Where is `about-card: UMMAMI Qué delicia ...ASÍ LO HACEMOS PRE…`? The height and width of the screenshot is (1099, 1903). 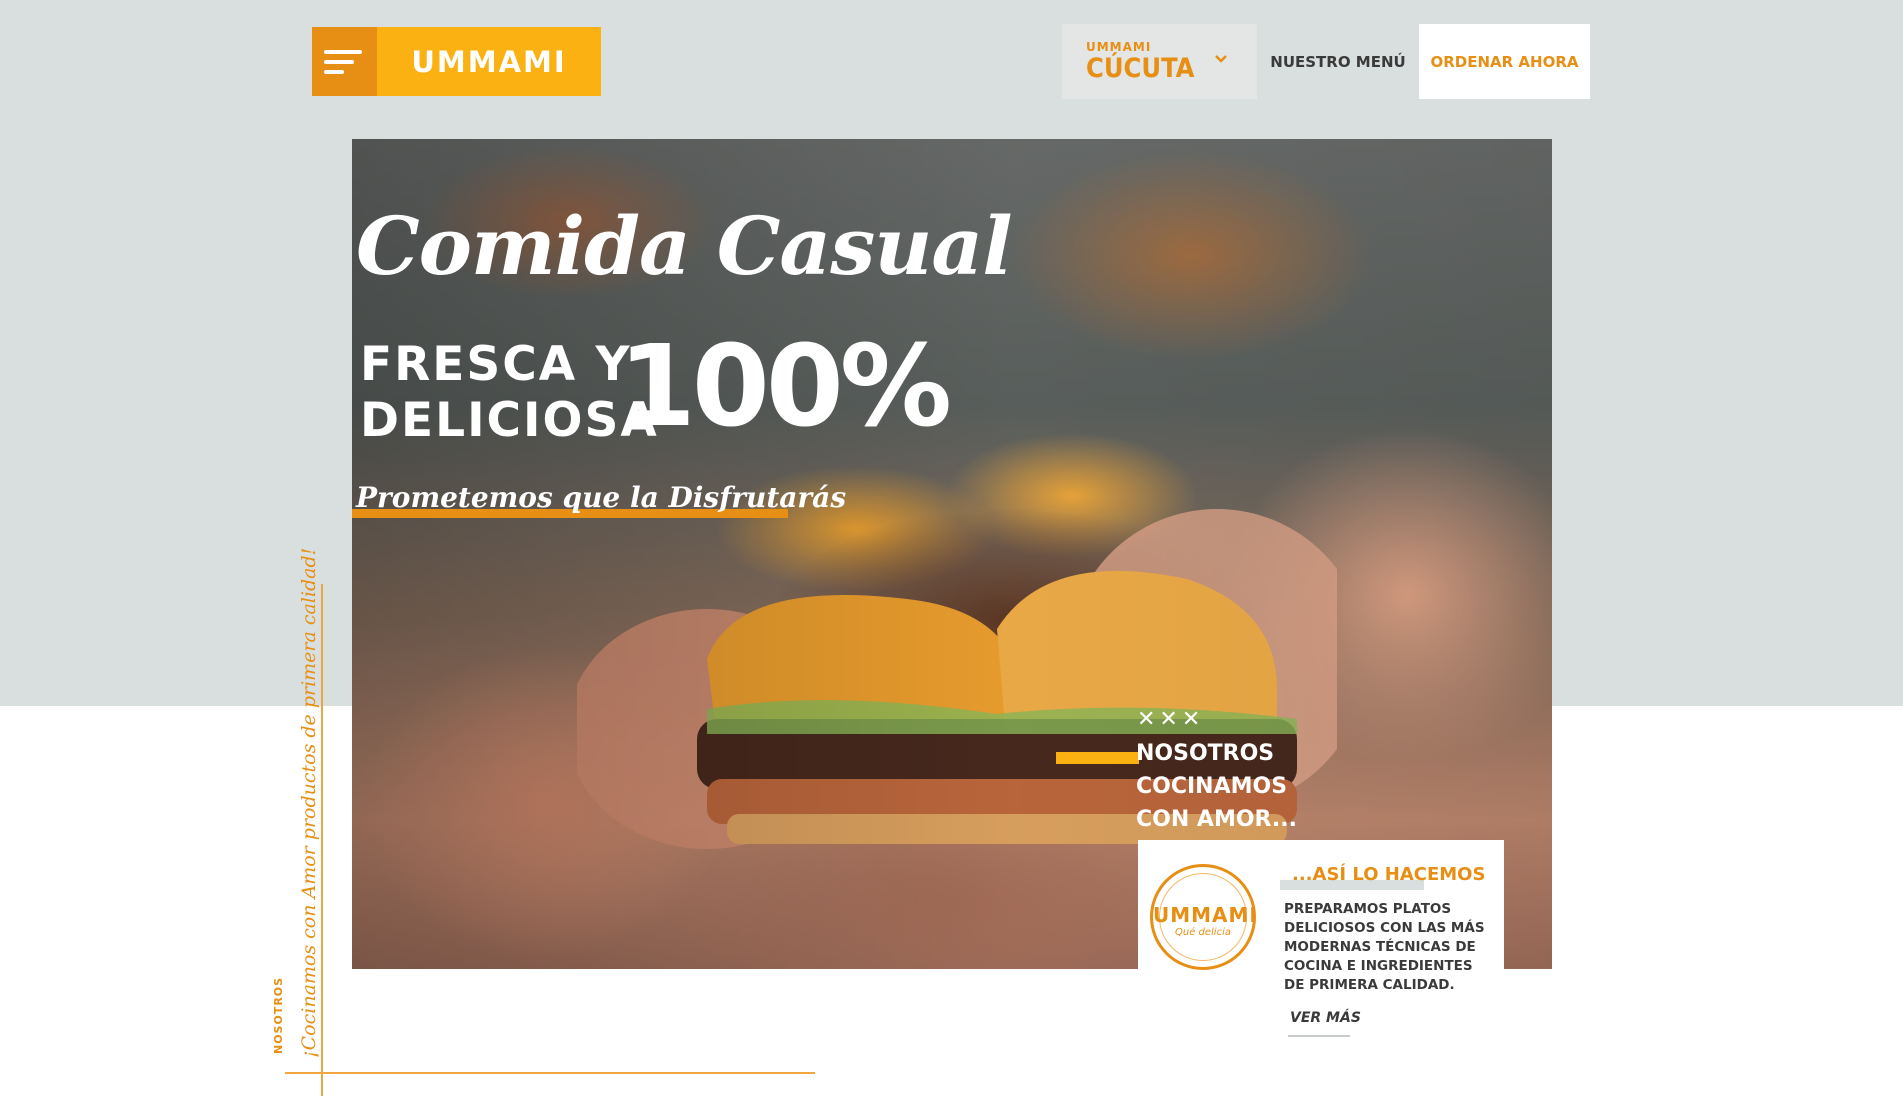
about-card: UMMAMI Qué delicia ...ASÍ LO HACEMOS PRE… is located at coordinates (1321, 925).